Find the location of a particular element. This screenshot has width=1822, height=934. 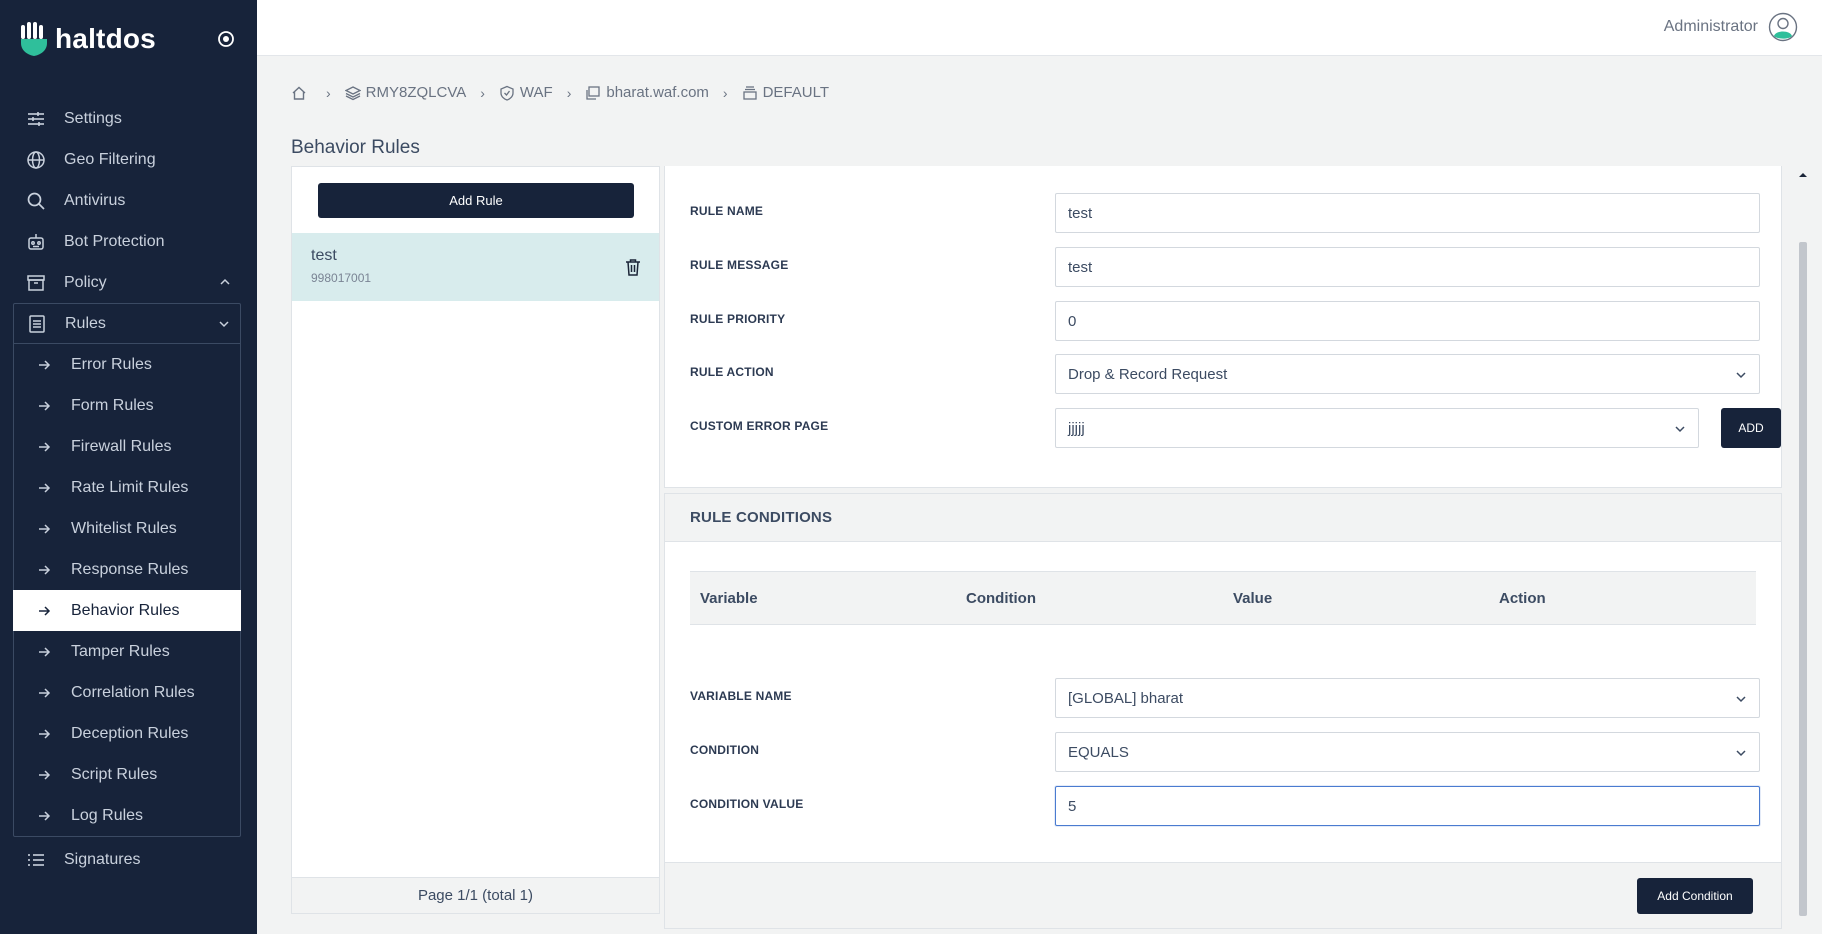

user-name: Administrator is located at coordinates (1710, 26).